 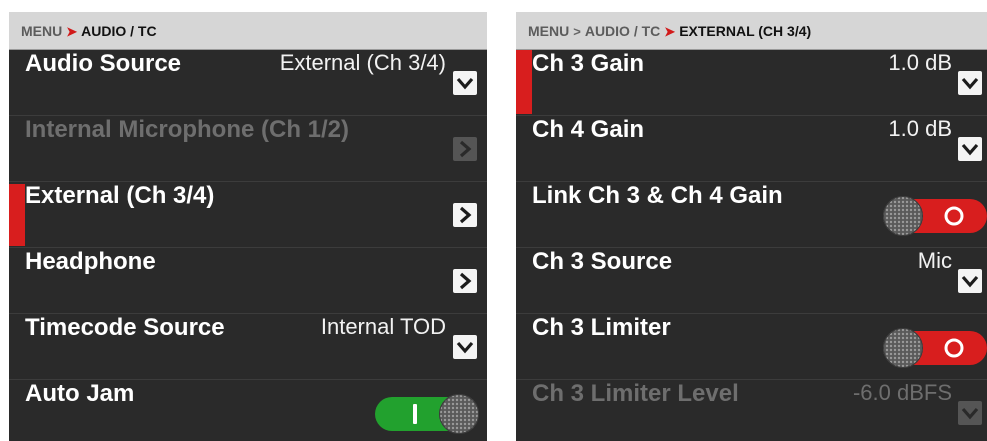 What do you see at coordinates (80, 393) in the screenshot?
I see `row-label: Auto Jam` at bounding box center [80, 393].